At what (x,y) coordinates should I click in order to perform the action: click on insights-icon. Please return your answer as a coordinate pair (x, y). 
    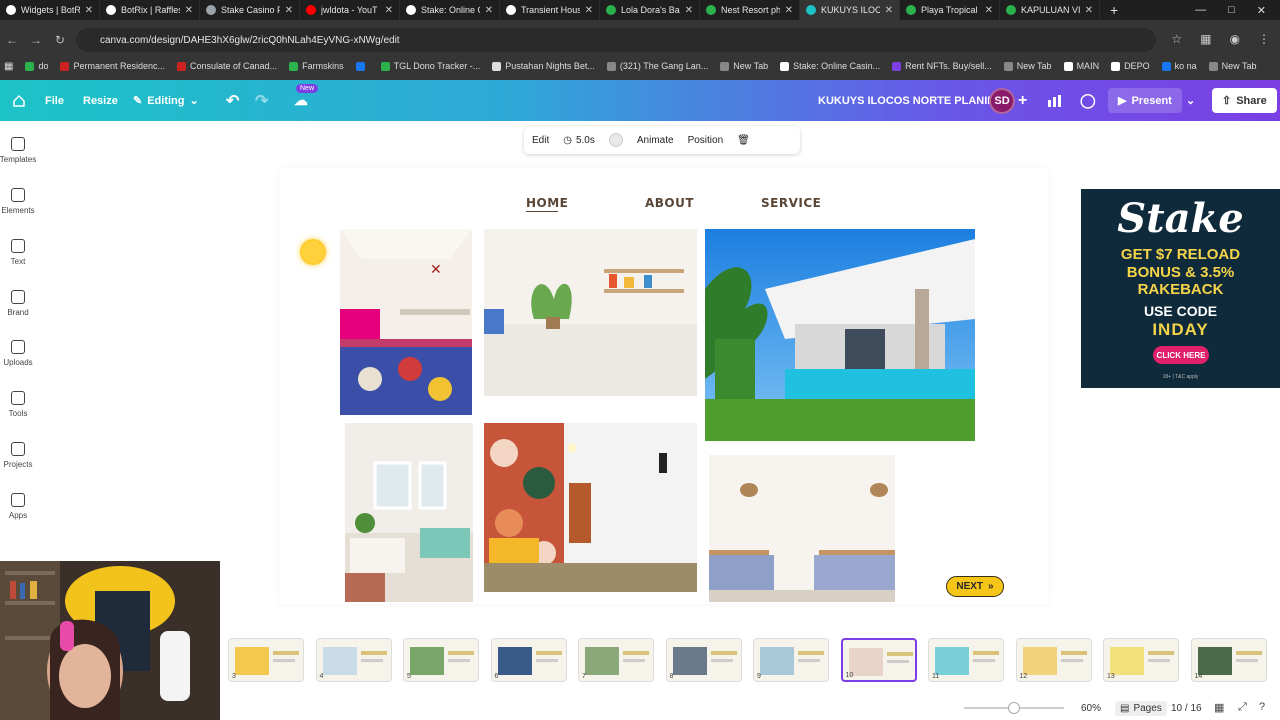
    Looking at the image, I should click on (1055, 100).